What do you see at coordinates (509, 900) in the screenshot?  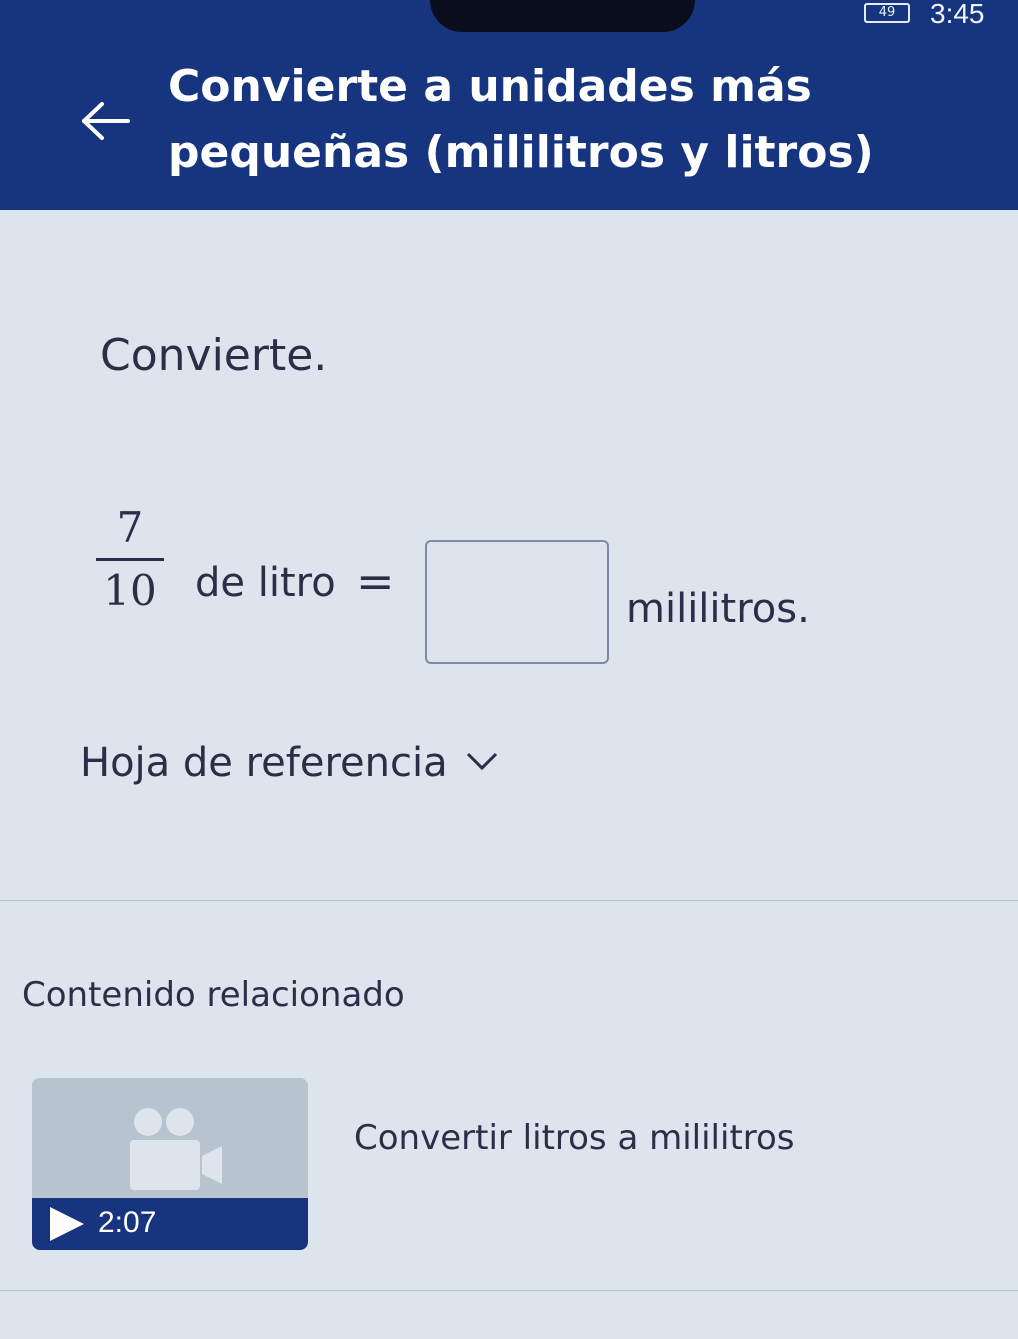 I see `section-divider` at bounding box center [509, 900].